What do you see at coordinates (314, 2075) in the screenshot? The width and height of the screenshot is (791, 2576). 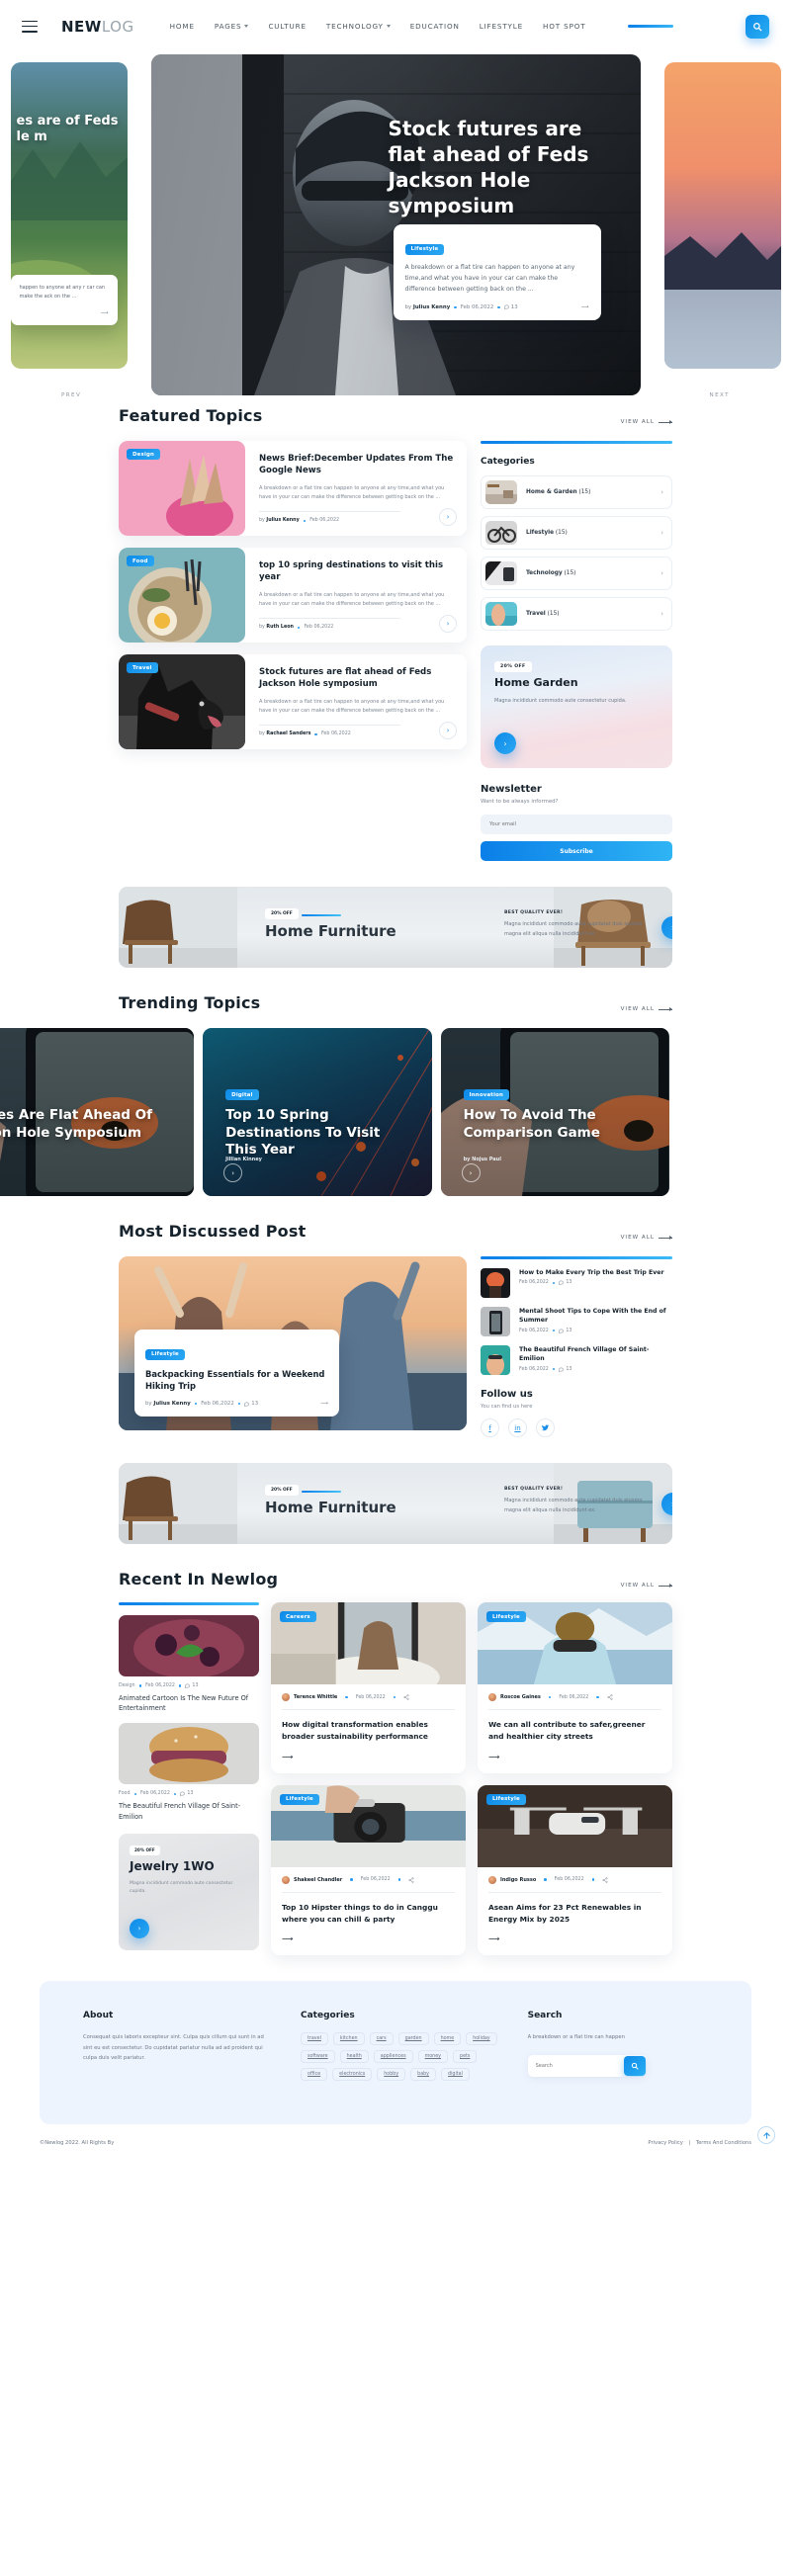 I see `footer-chip: office` at bounding box center [314, 2075].